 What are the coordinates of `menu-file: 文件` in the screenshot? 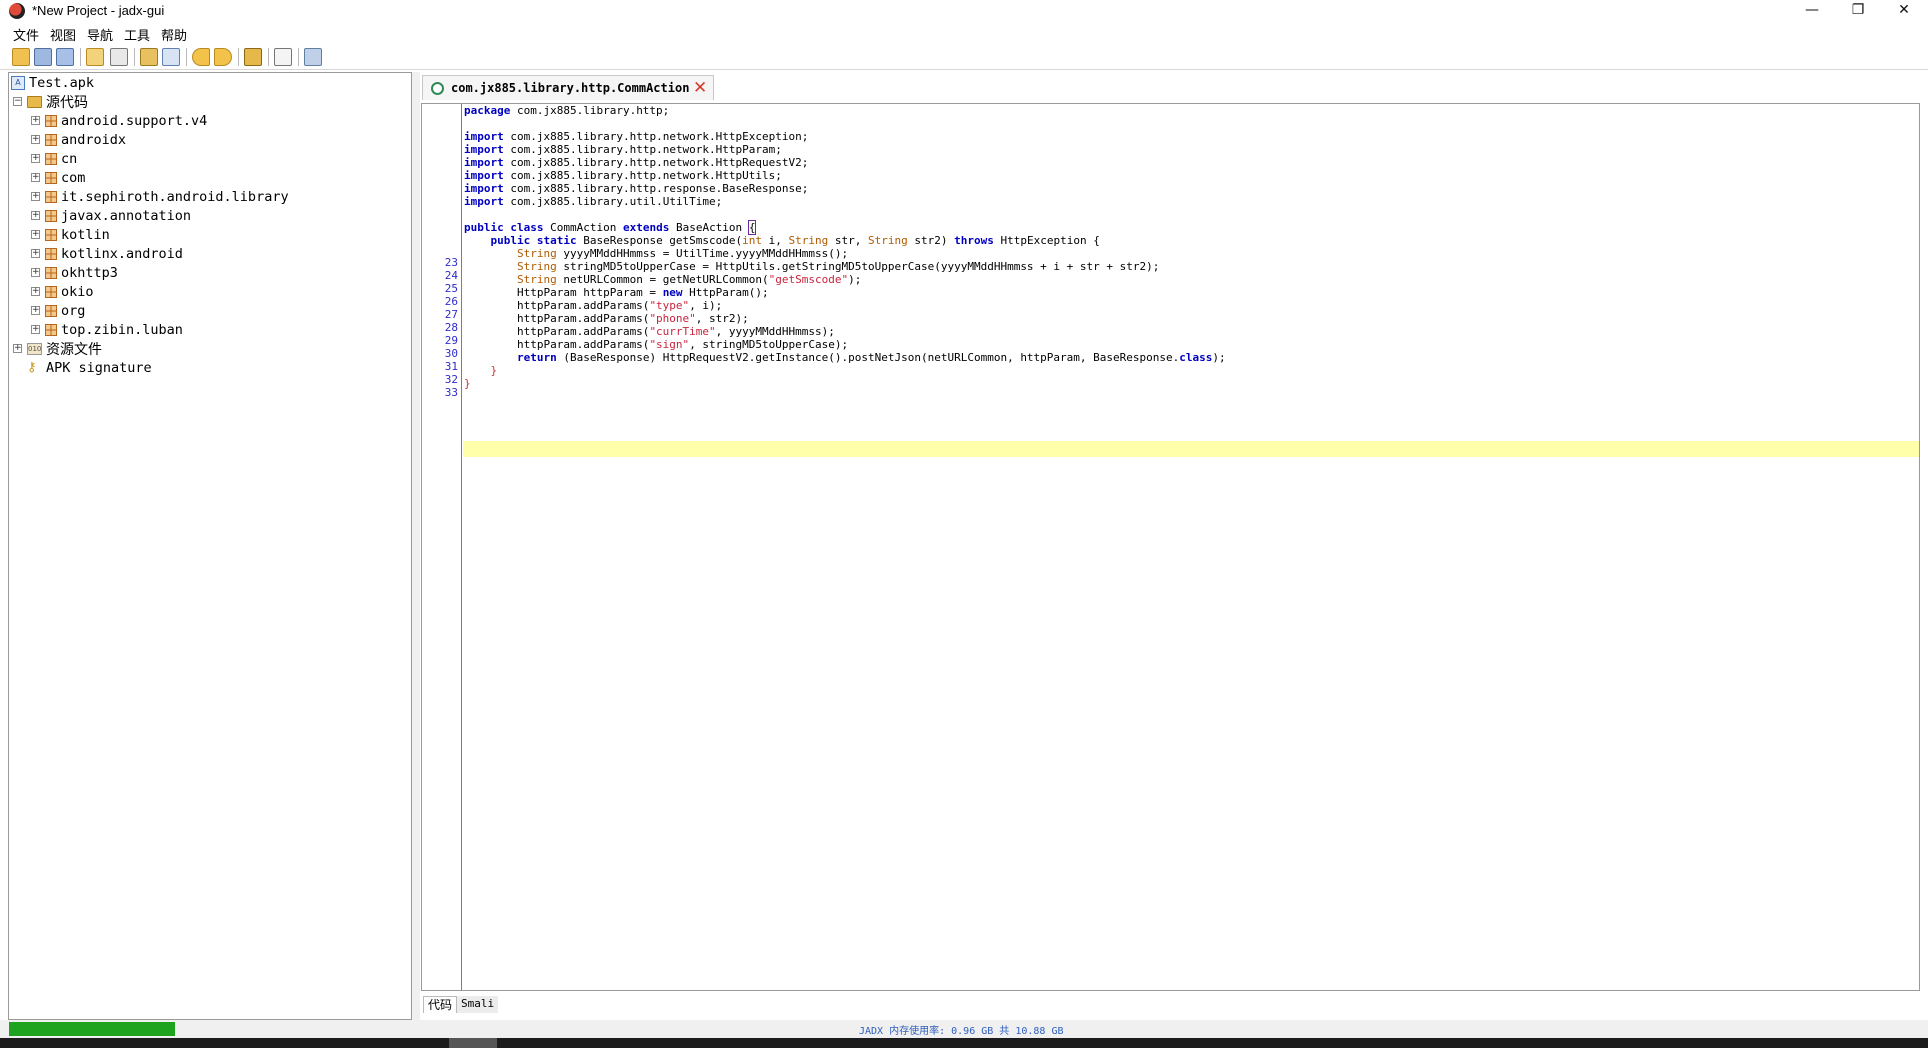 It's located at (26, 34).